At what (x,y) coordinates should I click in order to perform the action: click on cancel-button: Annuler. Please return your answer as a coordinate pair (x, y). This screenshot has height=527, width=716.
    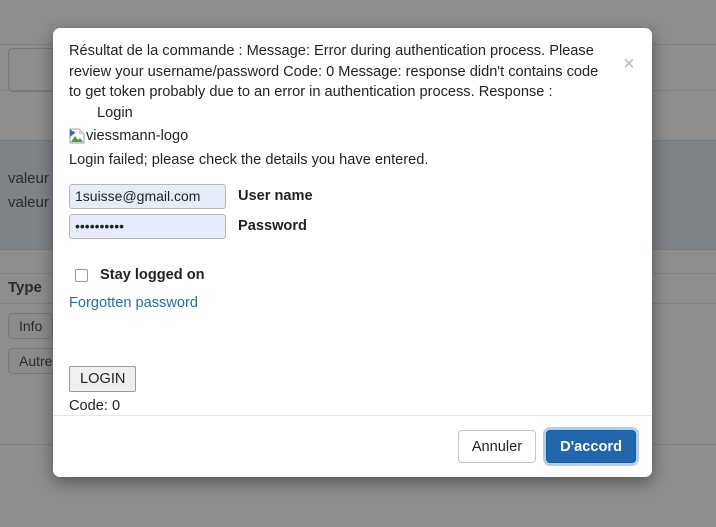
    Looking at the image, I should click on (497, 446).